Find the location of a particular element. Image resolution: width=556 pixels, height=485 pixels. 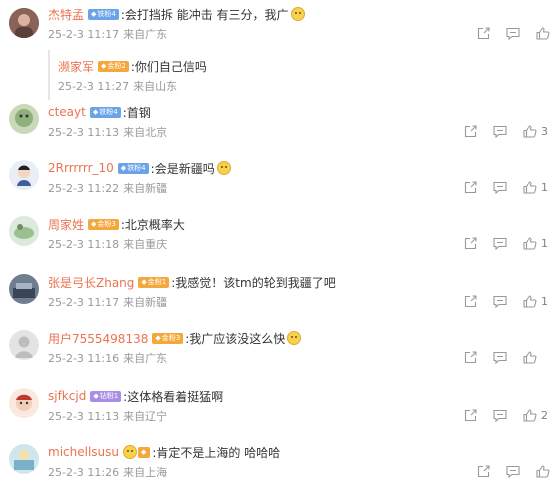

comment-meta: 25-2-3 11:17 来自新疆 is located at coordinates (109, 302).